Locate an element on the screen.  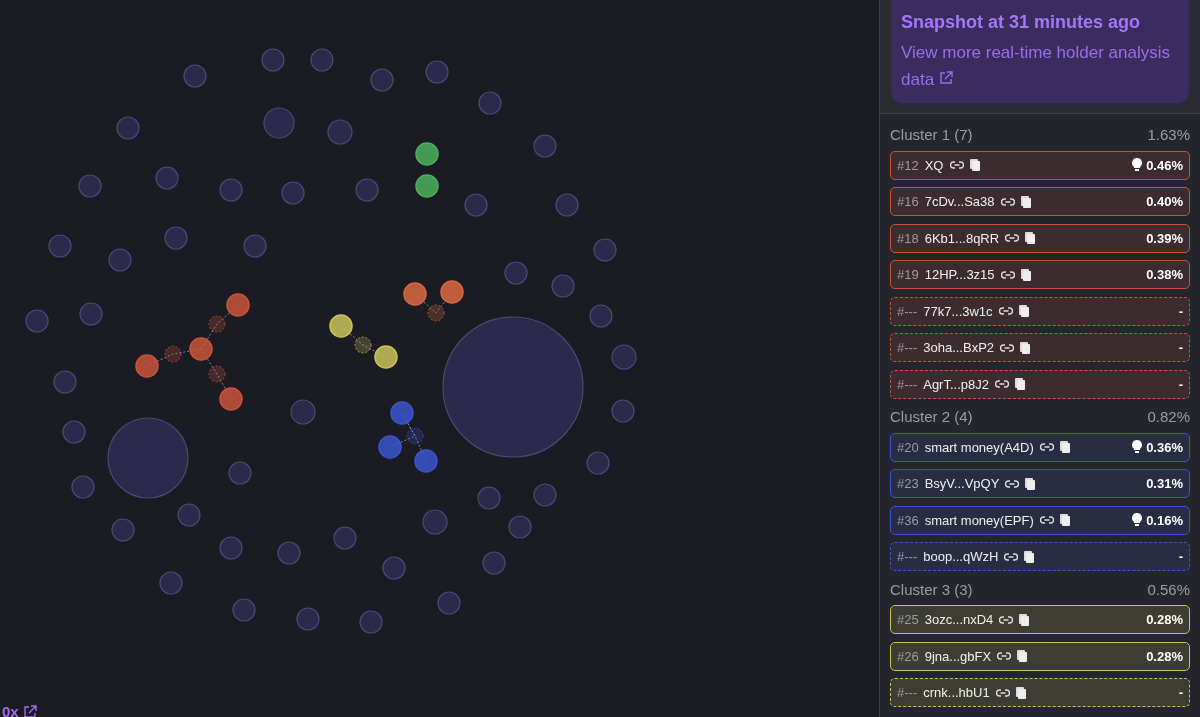
holder-row: #18 6Kb1...8qRR 0.39% is located at coordinates (1040, 238).